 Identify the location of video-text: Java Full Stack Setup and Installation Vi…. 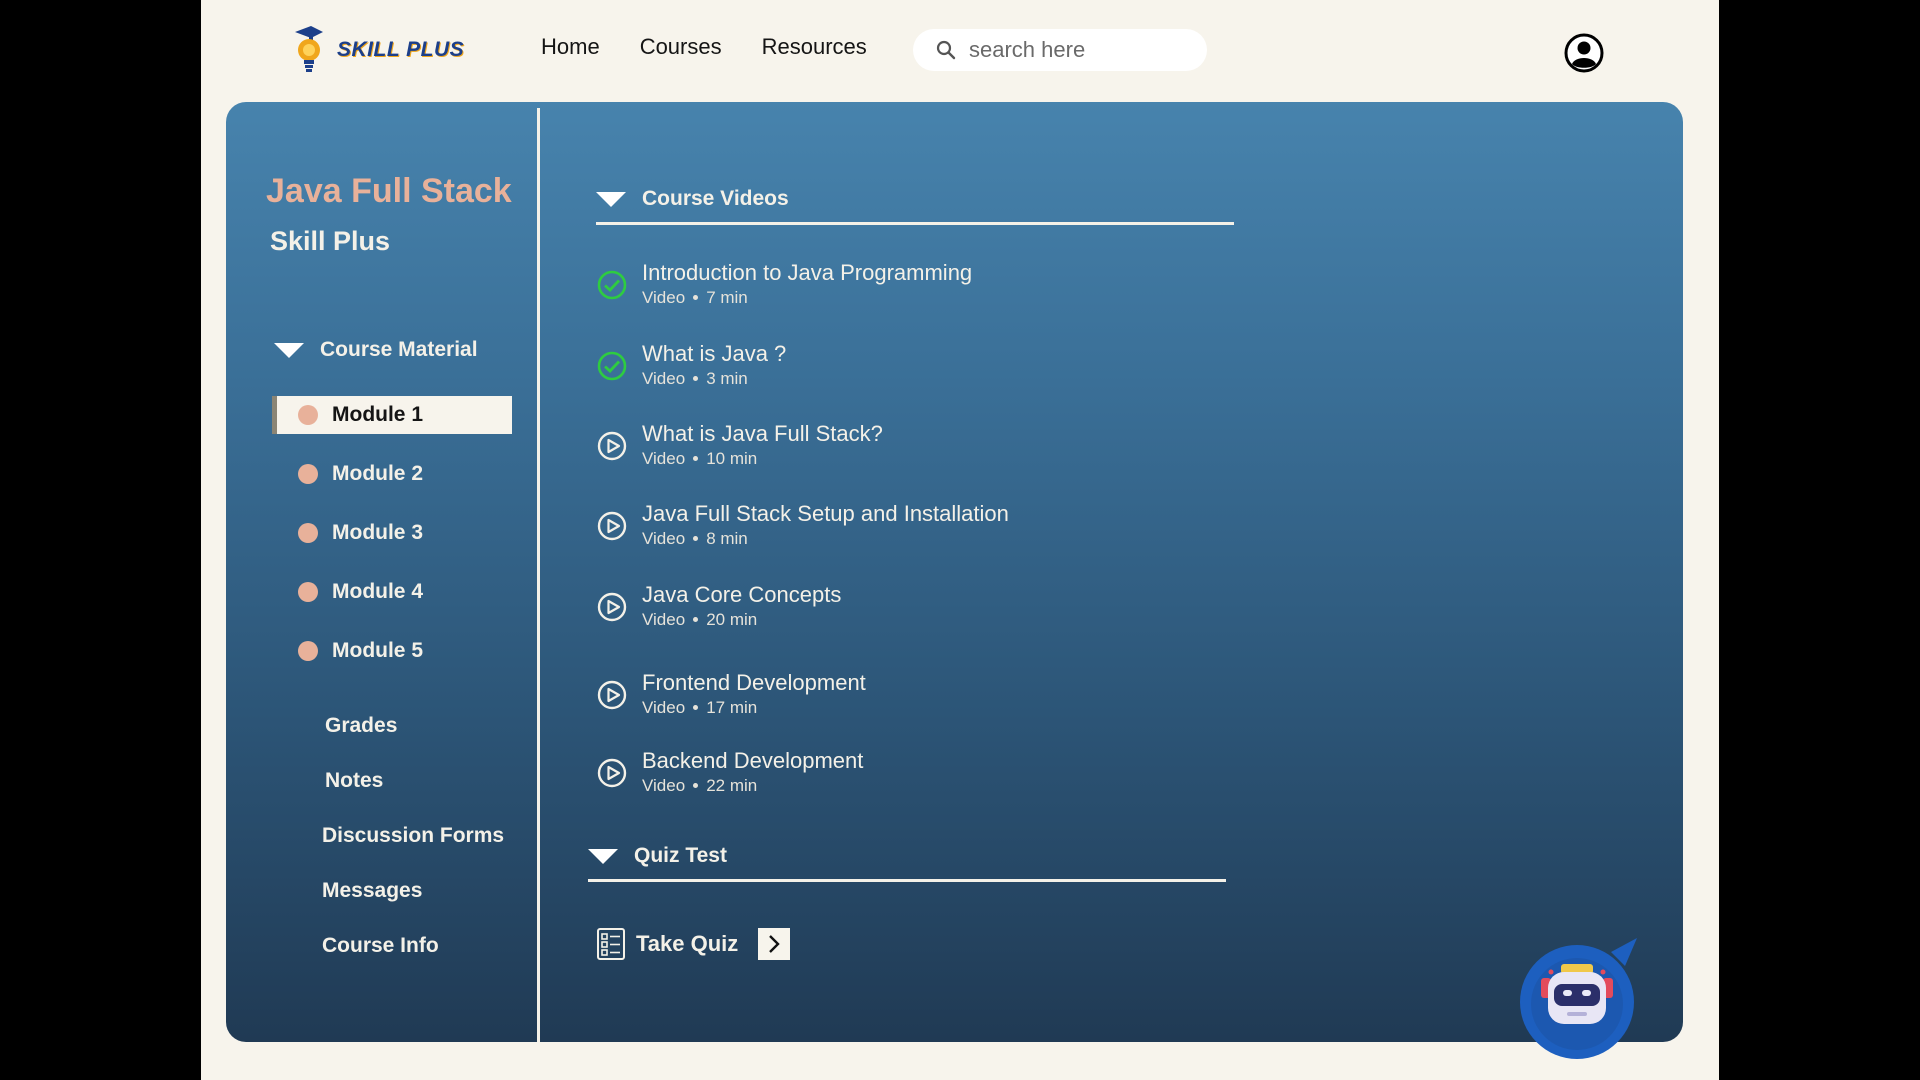
(825, 525).